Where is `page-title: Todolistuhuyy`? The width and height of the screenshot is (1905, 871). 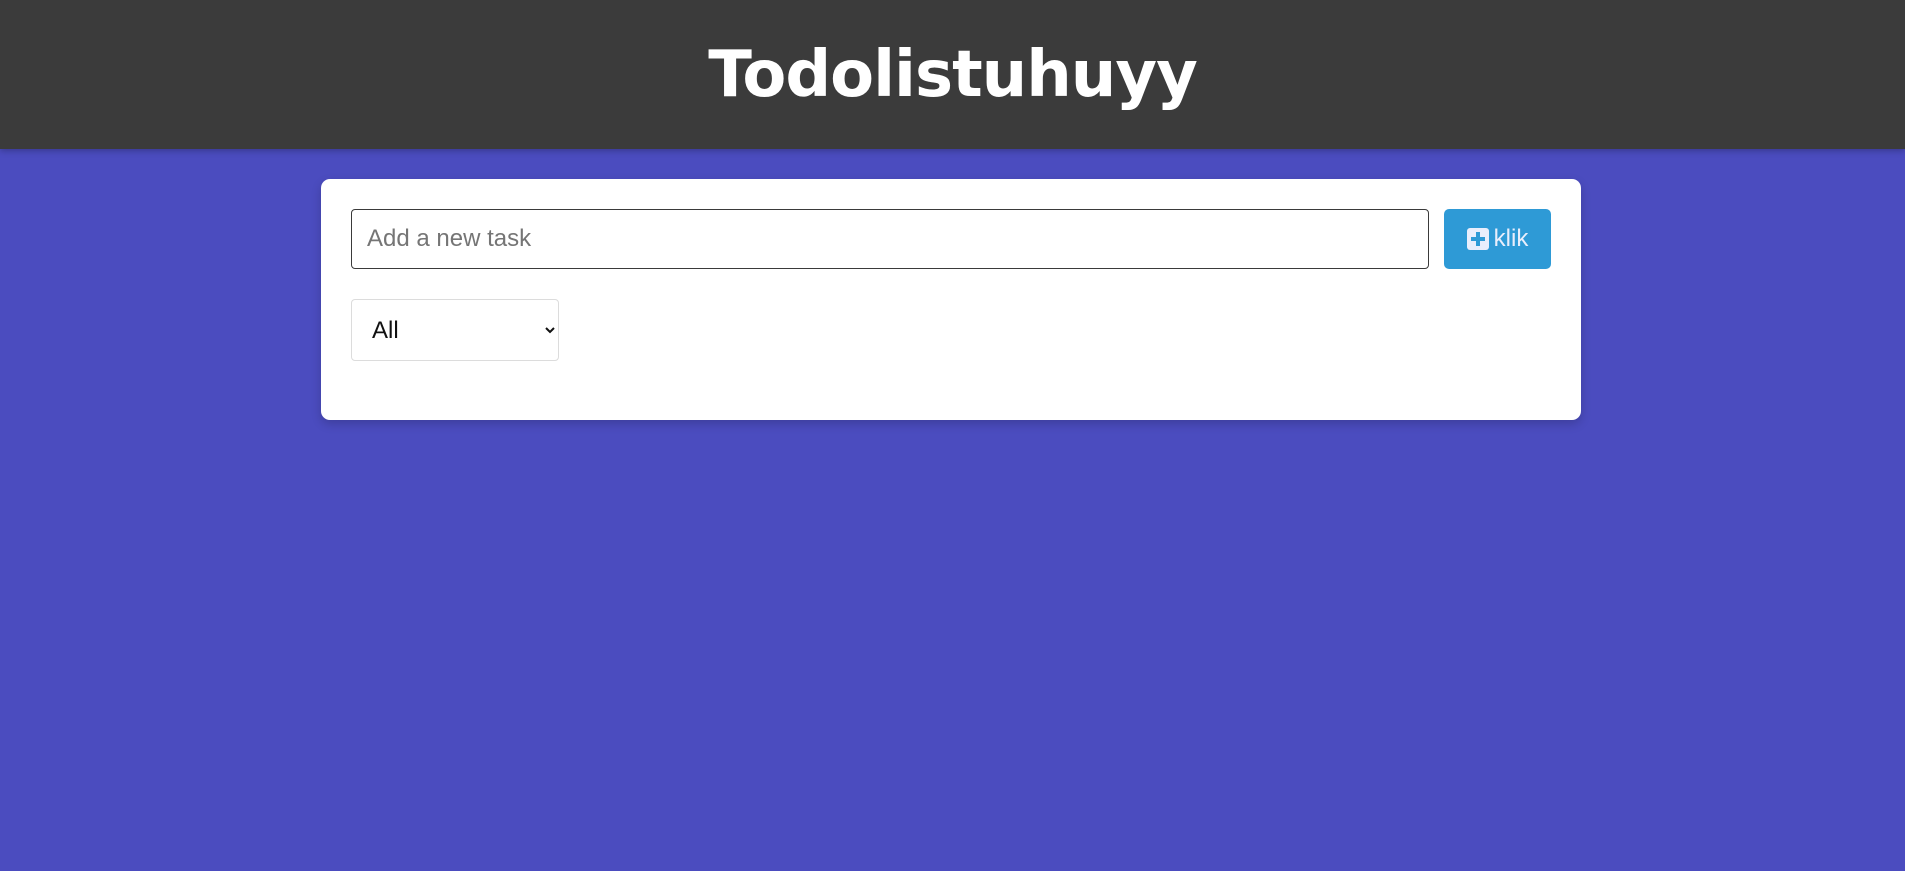
page-title: Todolistuhuyy is located at coordinates (953, 74).